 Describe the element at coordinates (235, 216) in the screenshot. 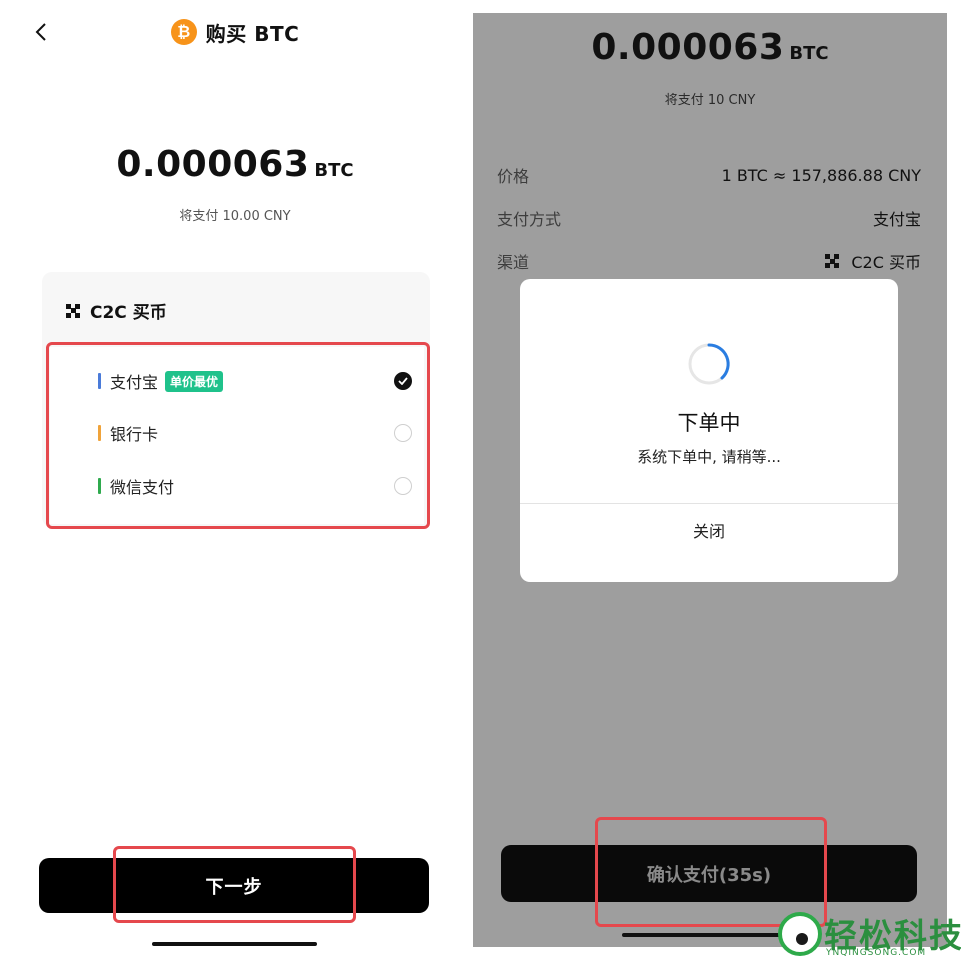

I see `pay-amount-text: 将支付 10.00 CNY` at that location.